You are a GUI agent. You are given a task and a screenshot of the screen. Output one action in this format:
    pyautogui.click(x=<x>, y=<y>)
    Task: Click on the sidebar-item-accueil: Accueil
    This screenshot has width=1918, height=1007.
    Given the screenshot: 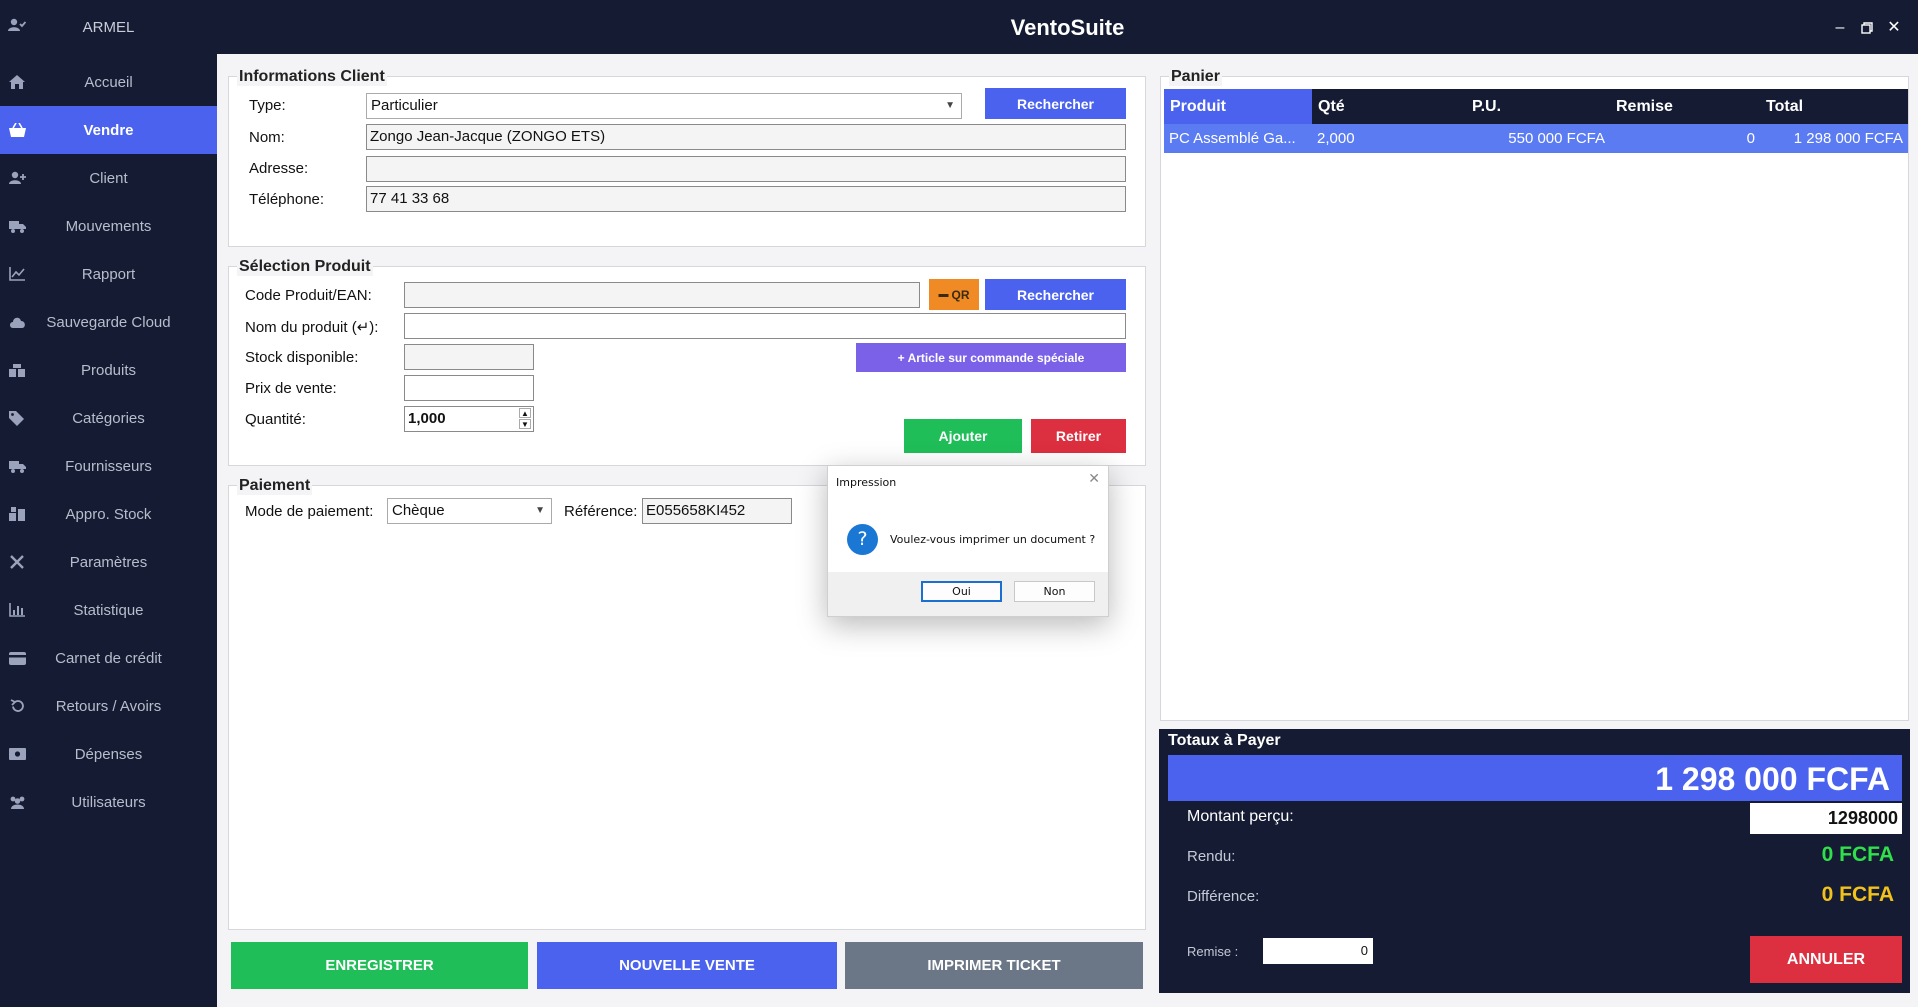 What is the action you would take?
    pyautogui.click(x=108, y=82)
    